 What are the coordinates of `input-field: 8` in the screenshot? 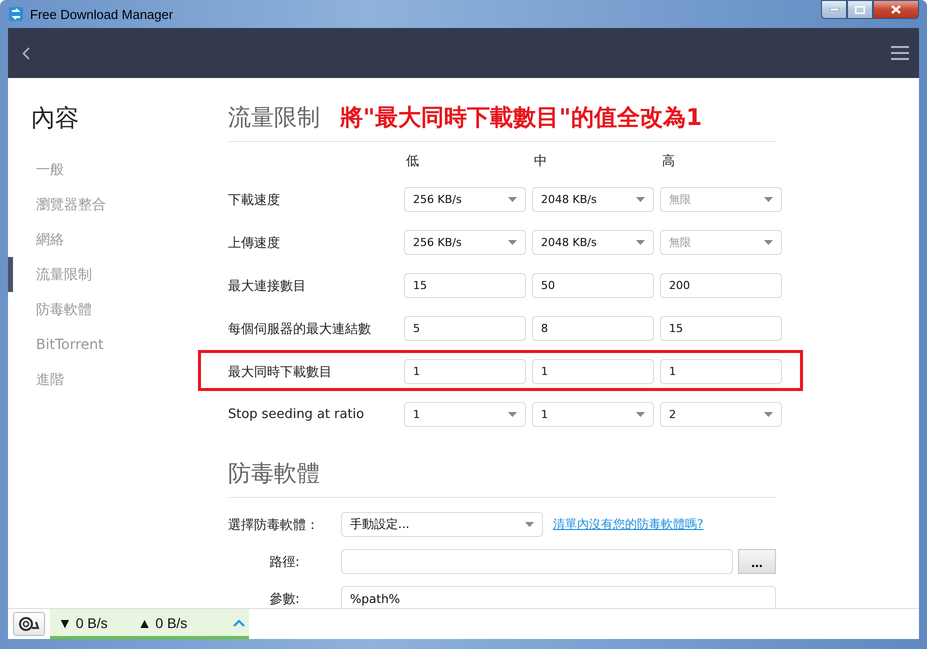 It's located at (593, 328).